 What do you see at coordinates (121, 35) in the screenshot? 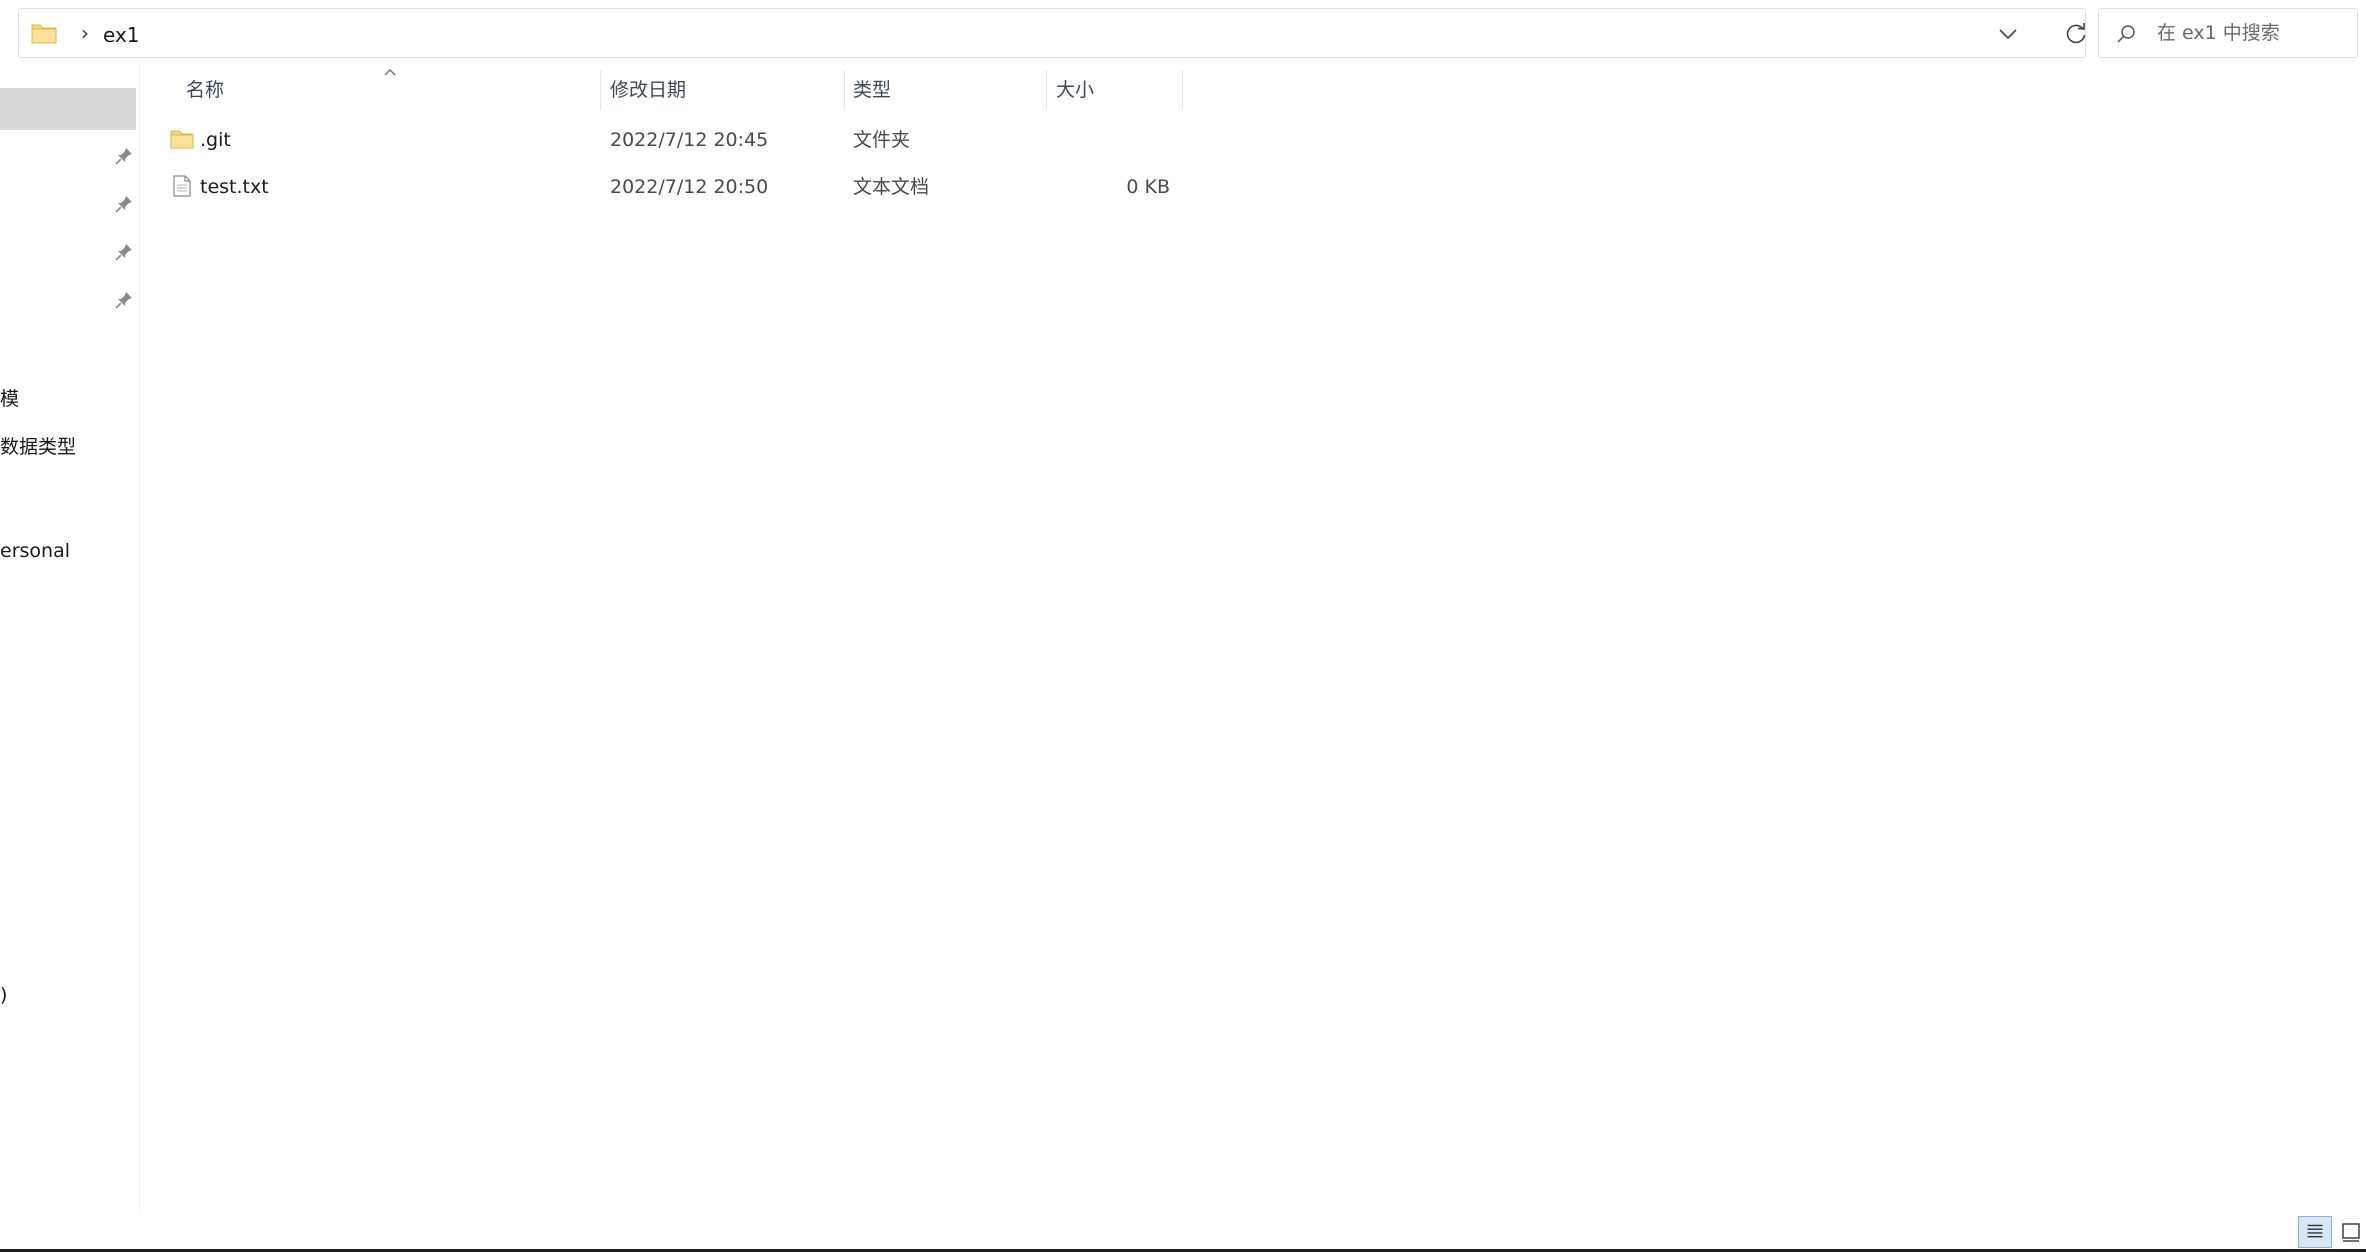
I see `breadcrumb-item-ex1: ex1` at bounding box center [121, 35].